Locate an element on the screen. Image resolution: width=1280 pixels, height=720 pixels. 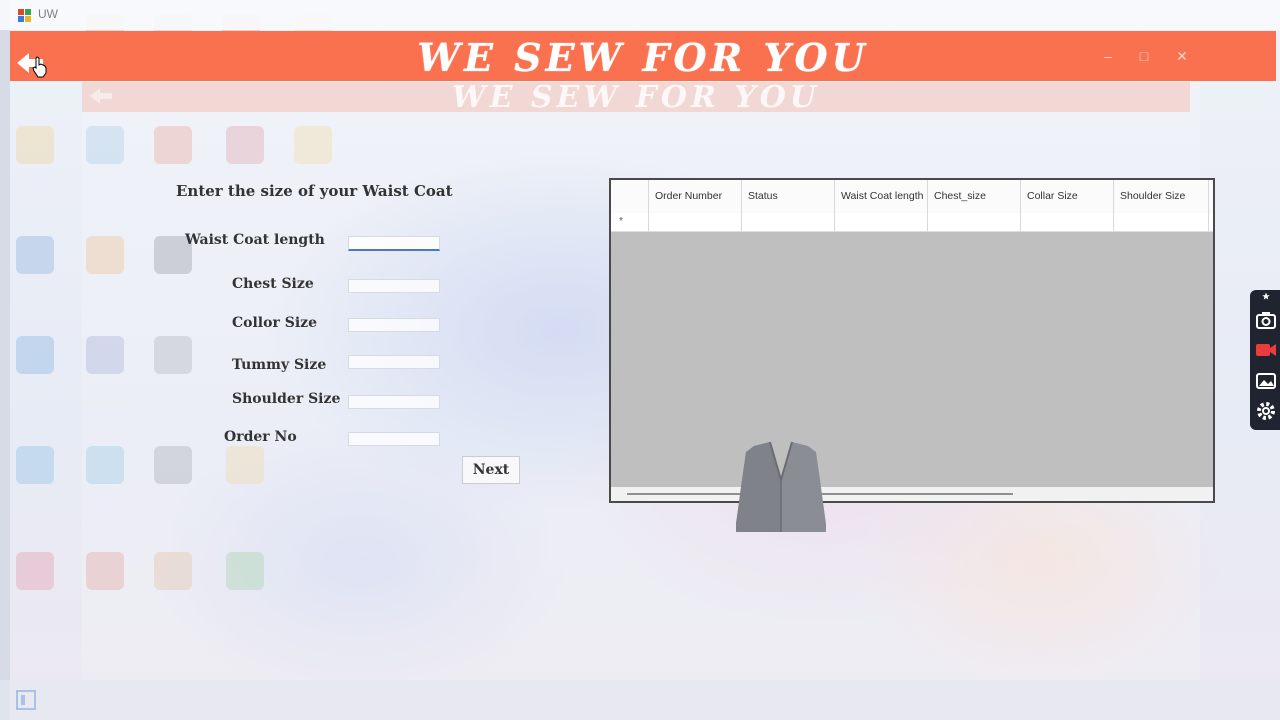
minimize-icon: – is located at coordinates (1108, 56).